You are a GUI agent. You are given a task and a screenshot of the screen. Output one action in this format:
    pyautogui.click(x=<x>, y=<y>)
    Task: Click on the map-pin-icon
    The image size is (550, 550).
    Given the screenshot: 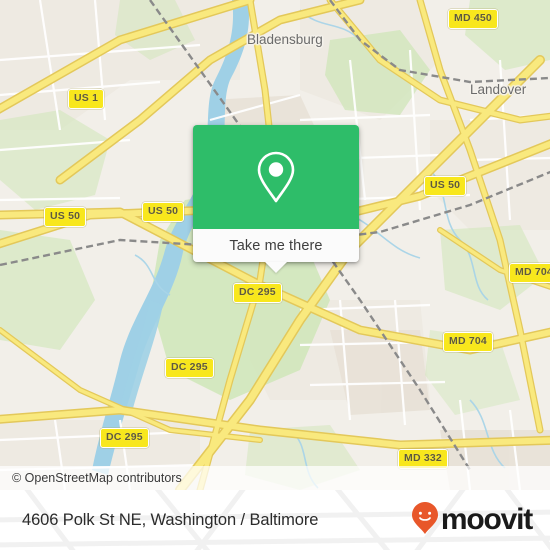 What is the action you would take?
    pyautogui.click(x=276, y=177)
    